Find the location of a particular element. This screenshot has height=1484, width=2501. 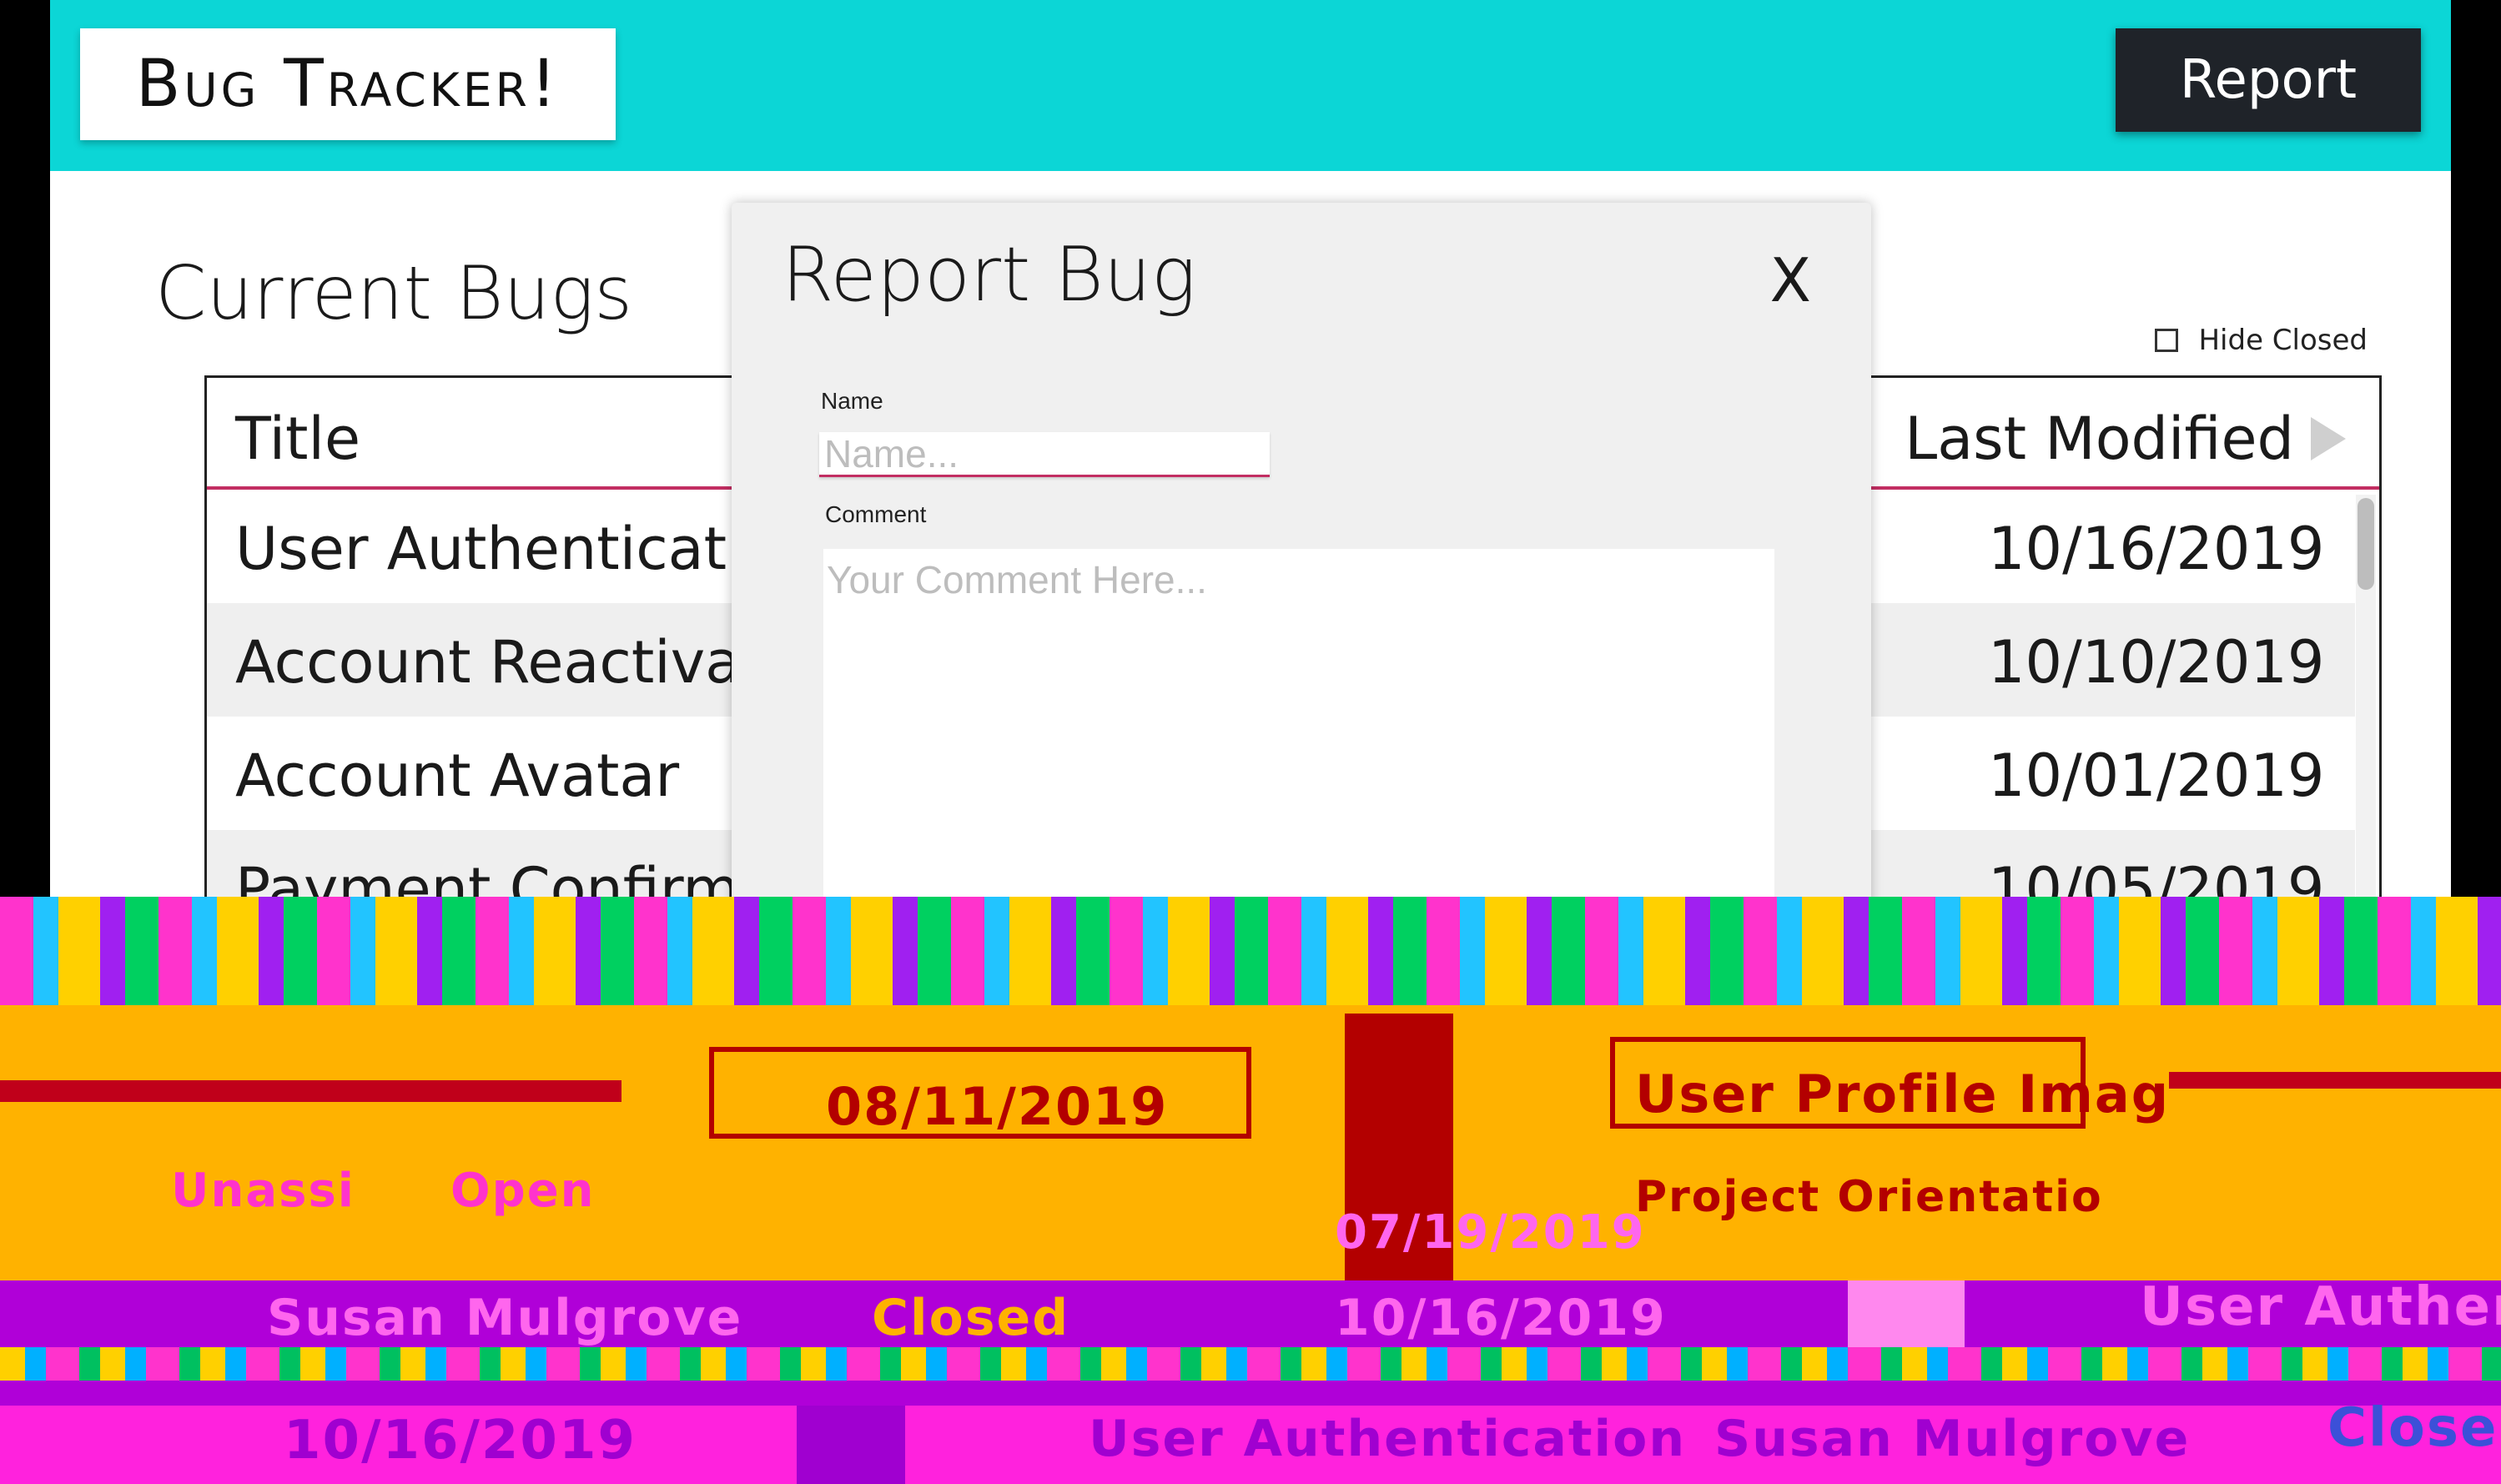

row-date: 10/16/2019 is located at coordinates (2156, 549).